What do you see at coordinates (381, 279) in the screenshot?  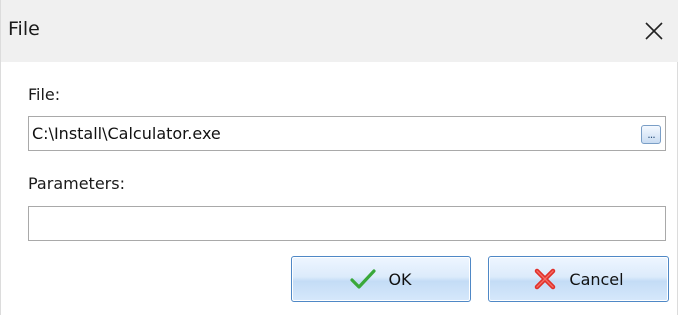 I see `ok-button: OK` at bounding box center [381, 279].